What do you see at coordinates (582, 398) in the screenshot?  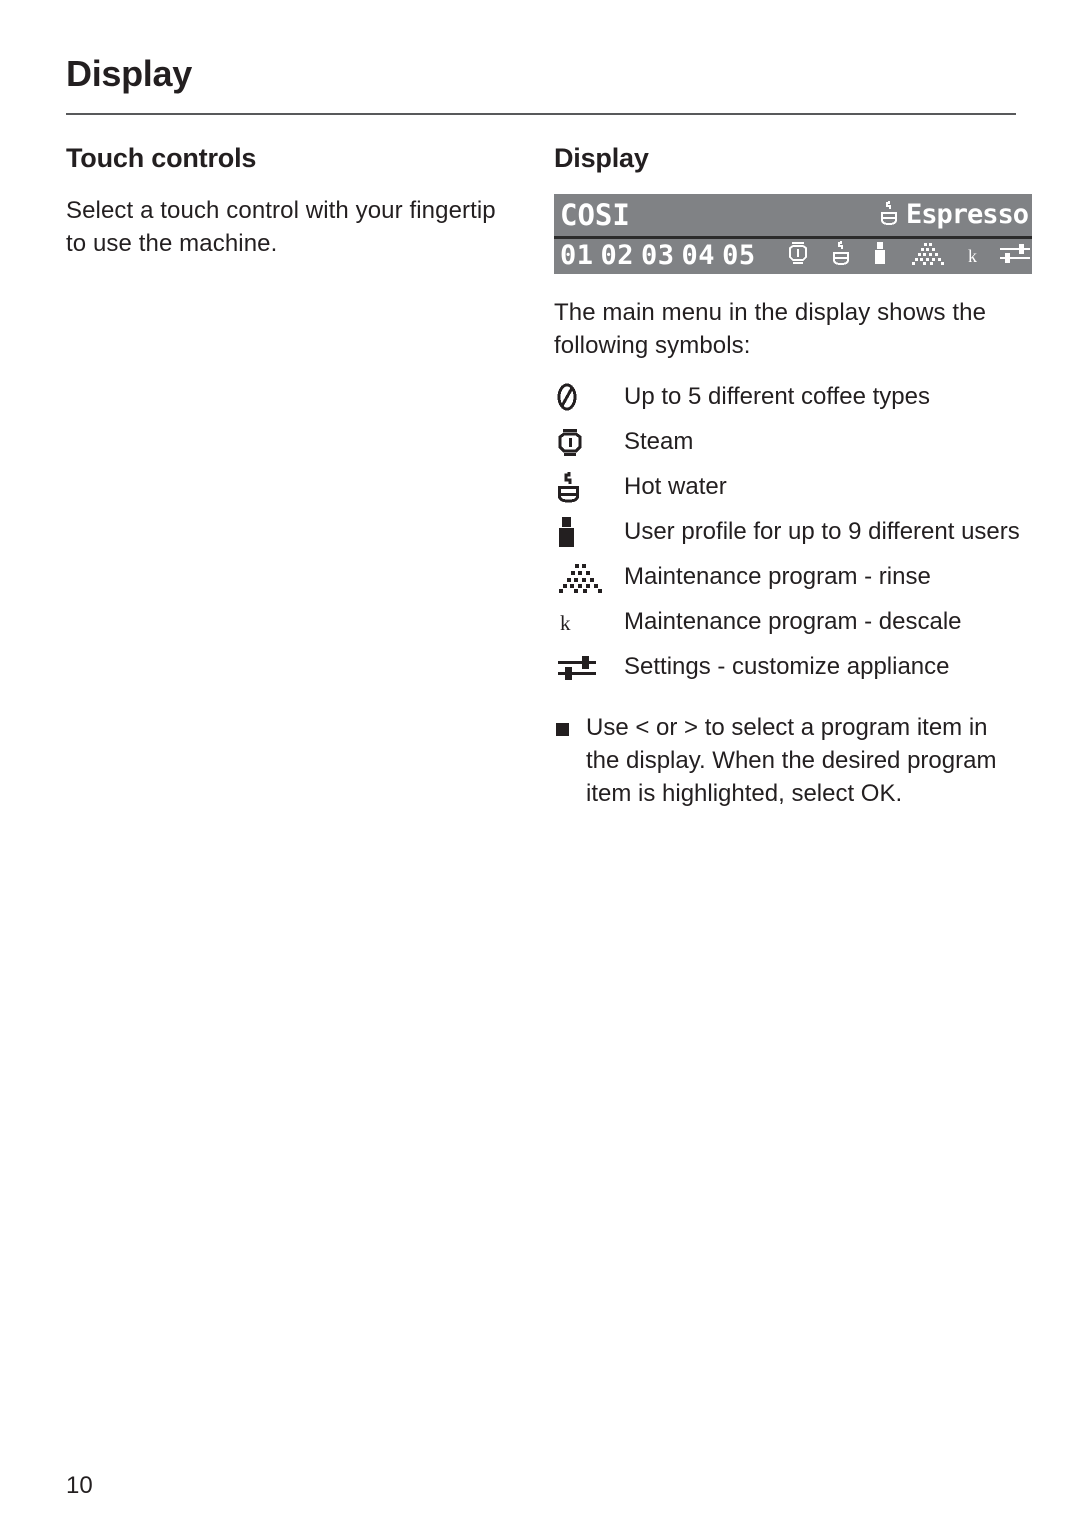 I see `coffee-bean-icon` at bounding box center [582, 398].